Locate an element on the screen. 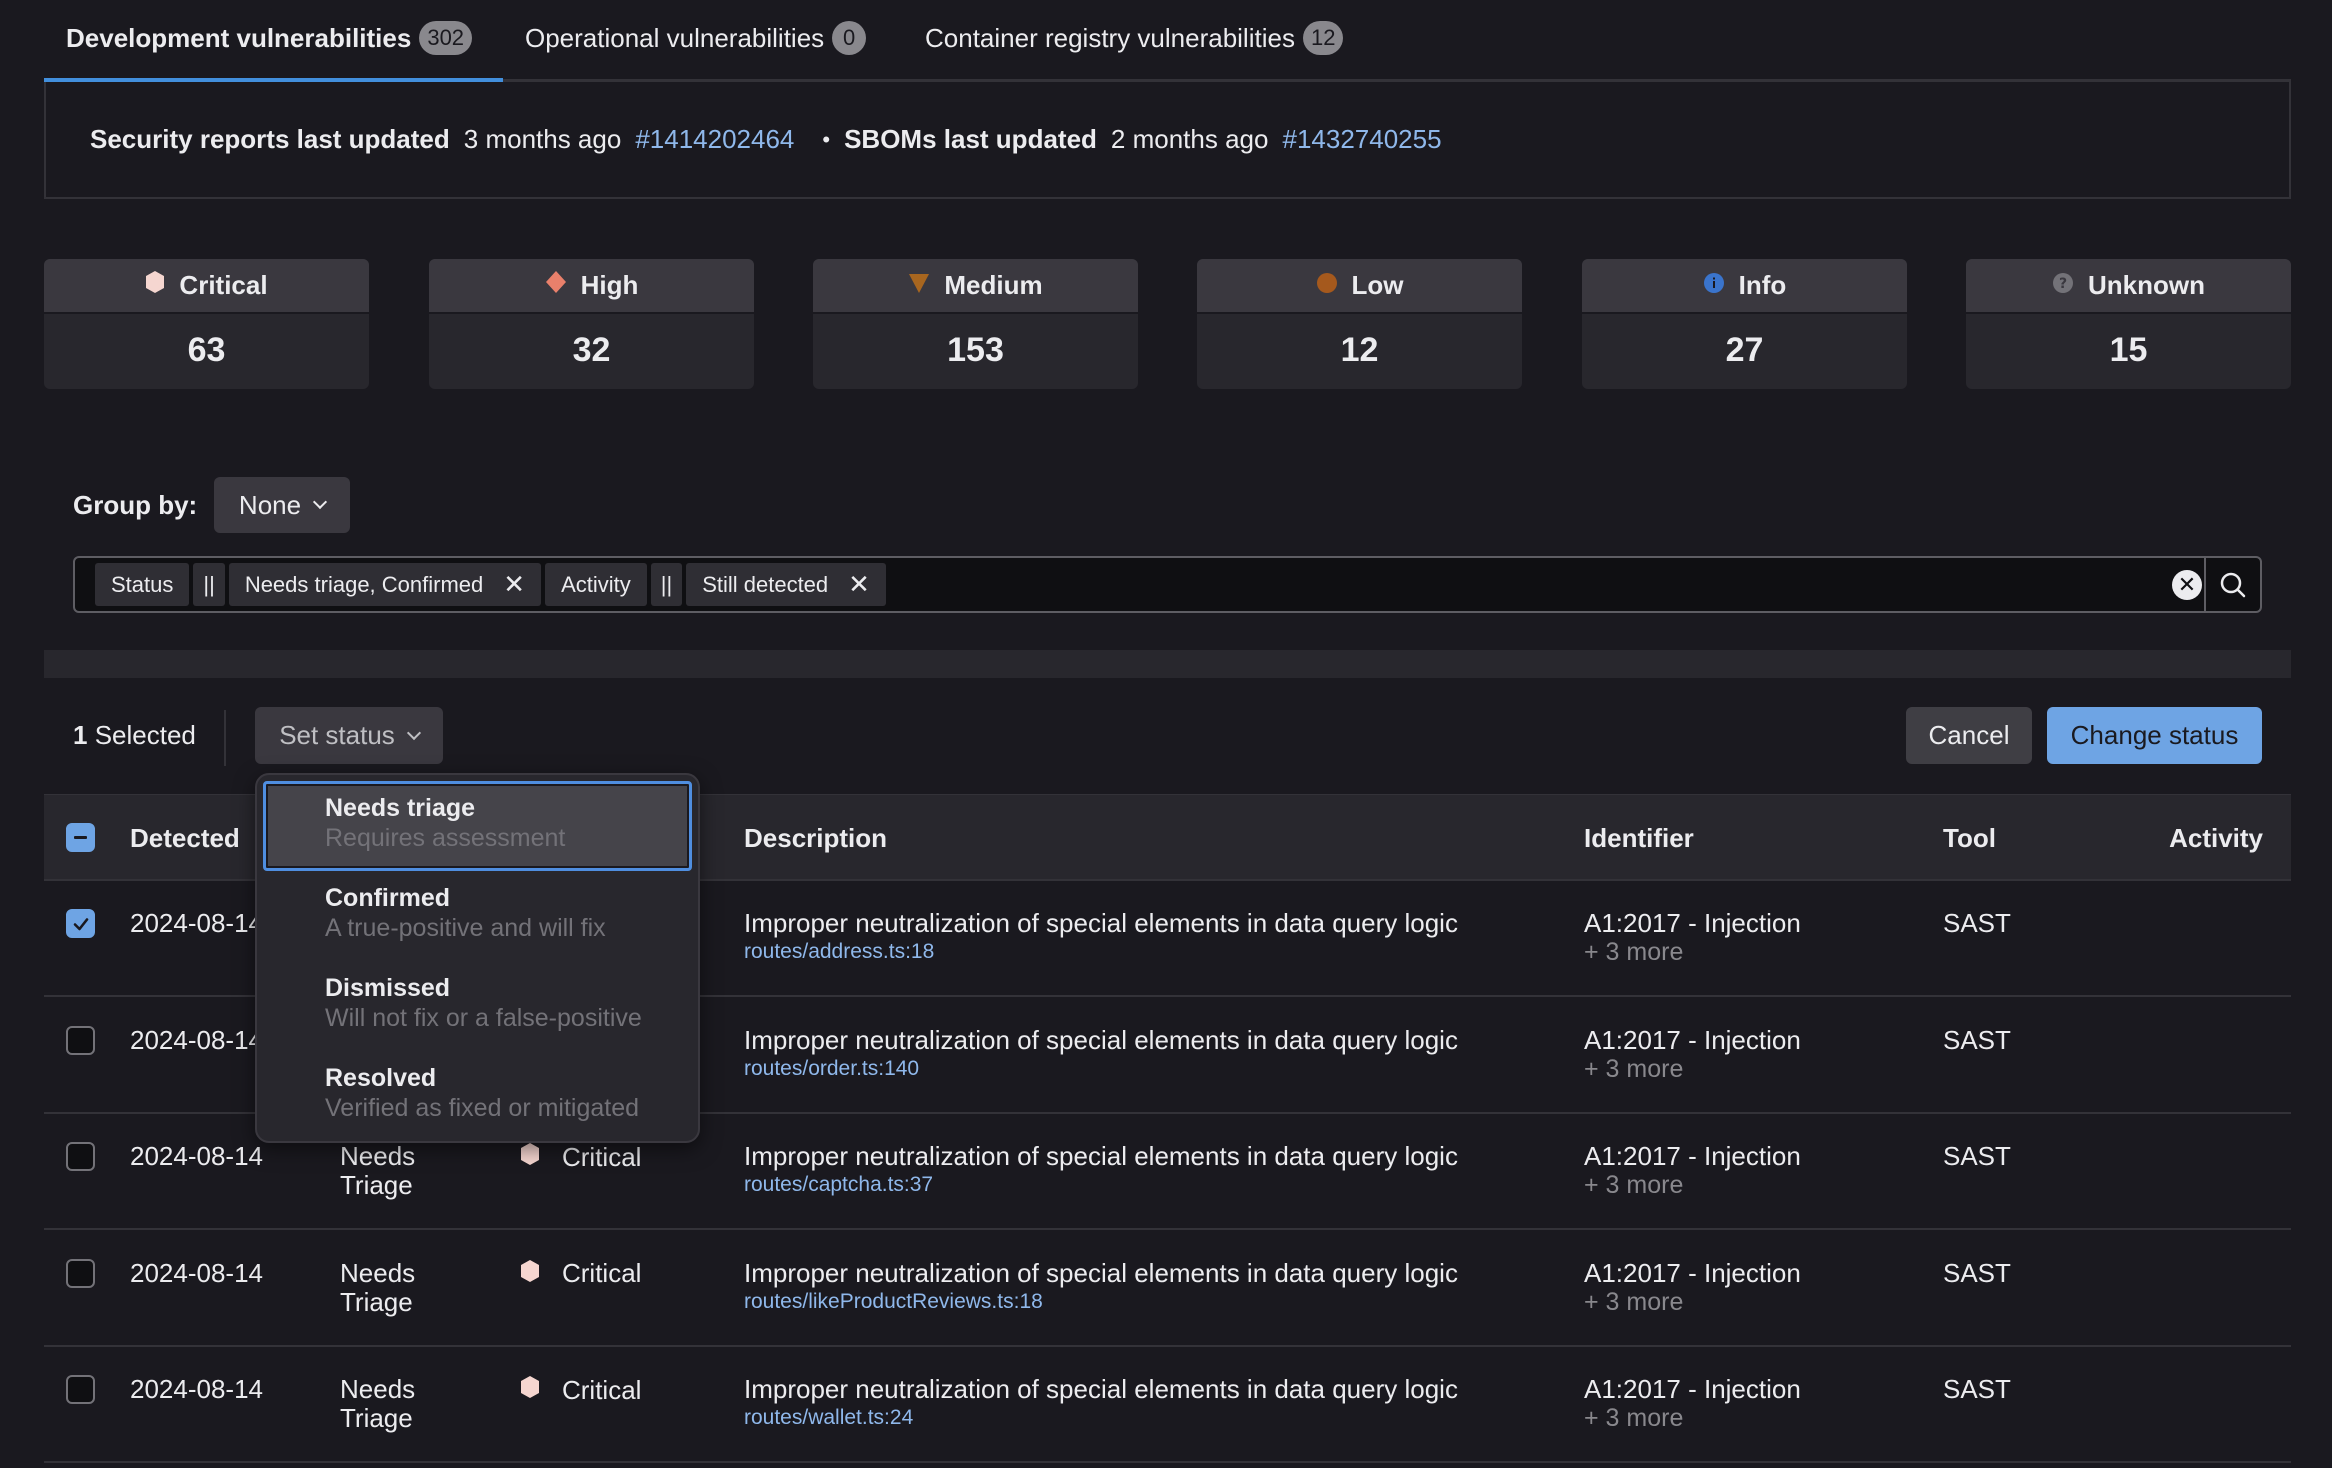  set-status-dropdown: Set status is located at coordinates (349, 735).